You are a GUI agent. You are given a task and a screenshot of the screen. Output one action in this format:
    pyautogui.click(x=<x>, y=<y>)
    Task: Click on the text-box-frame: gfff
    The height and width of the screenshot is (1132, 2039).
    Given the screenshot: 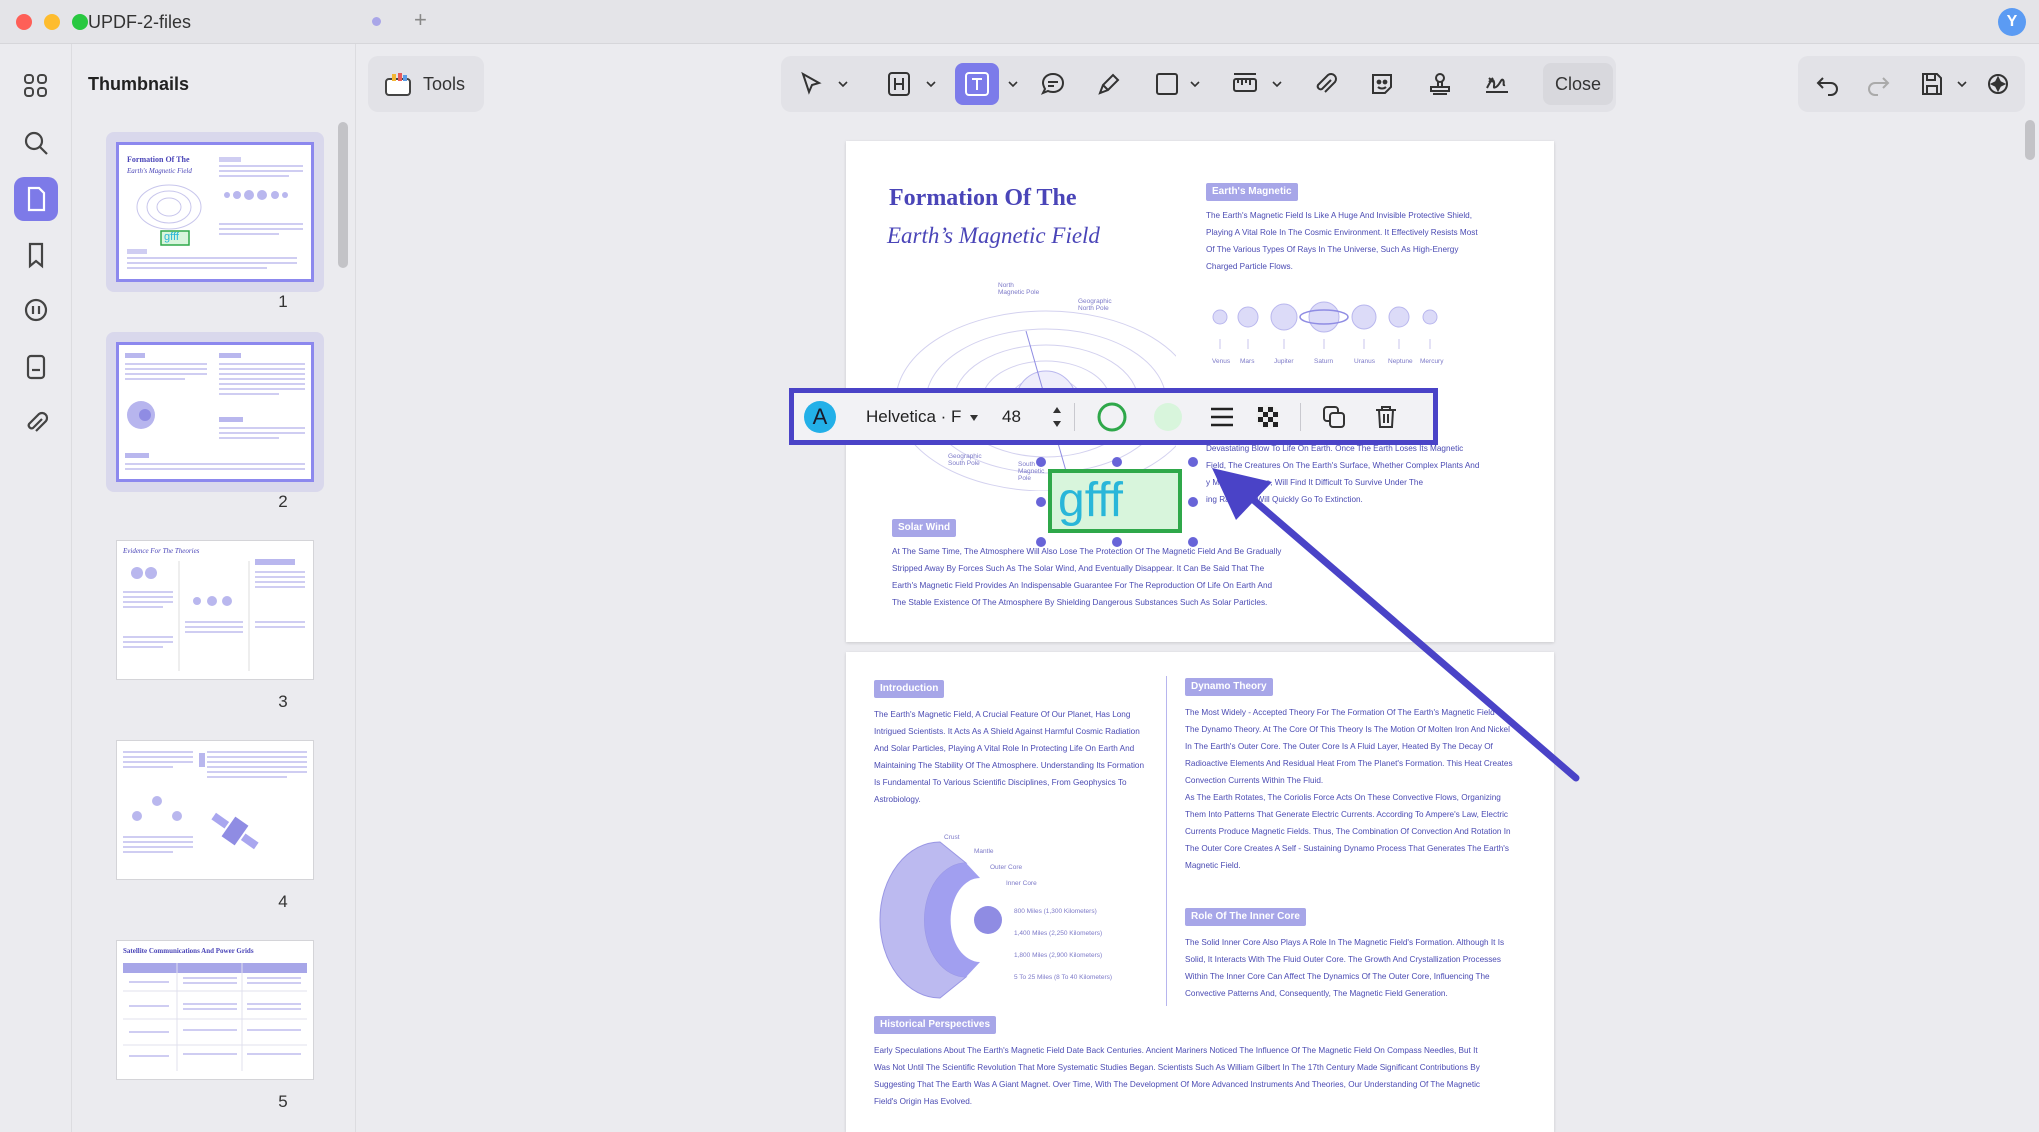 What is the action you would take?
    pyautogui.click(x=1115, y=501)
    